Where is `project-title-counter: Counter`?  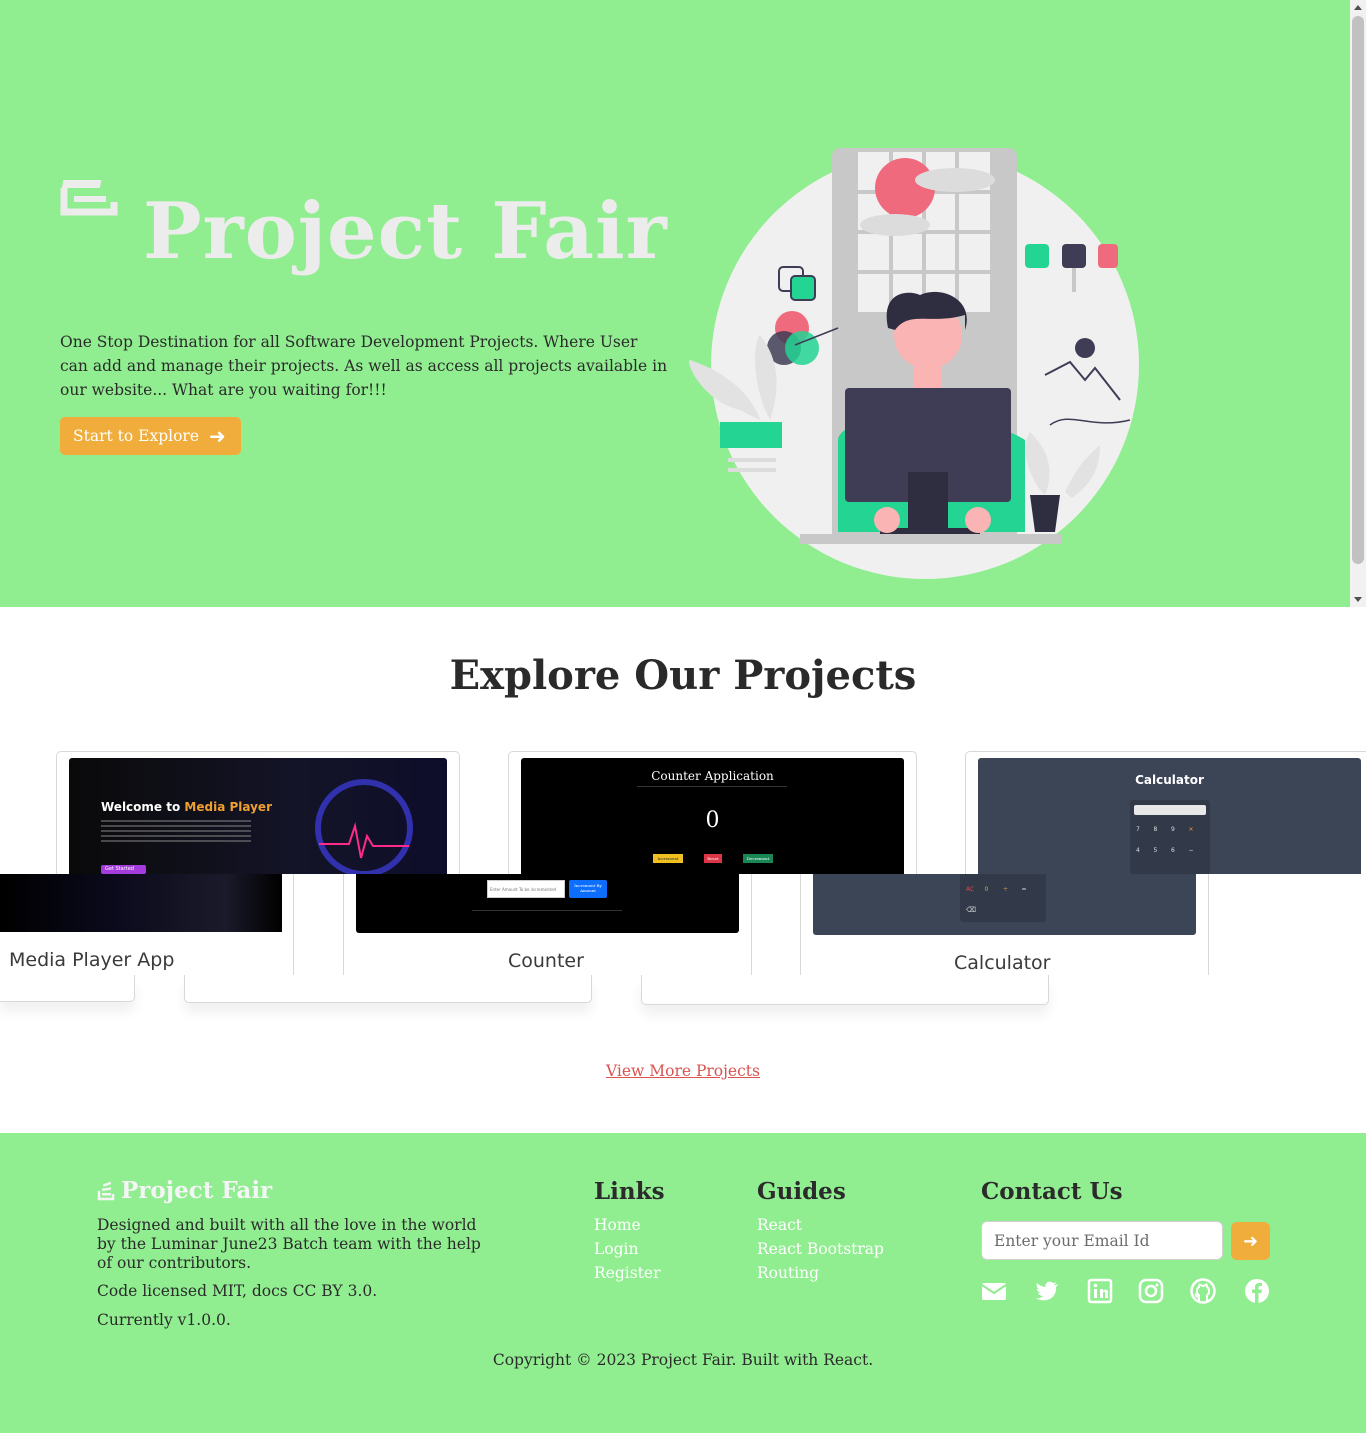 project-title-counter: Counter is located at coordinates (546, 961).